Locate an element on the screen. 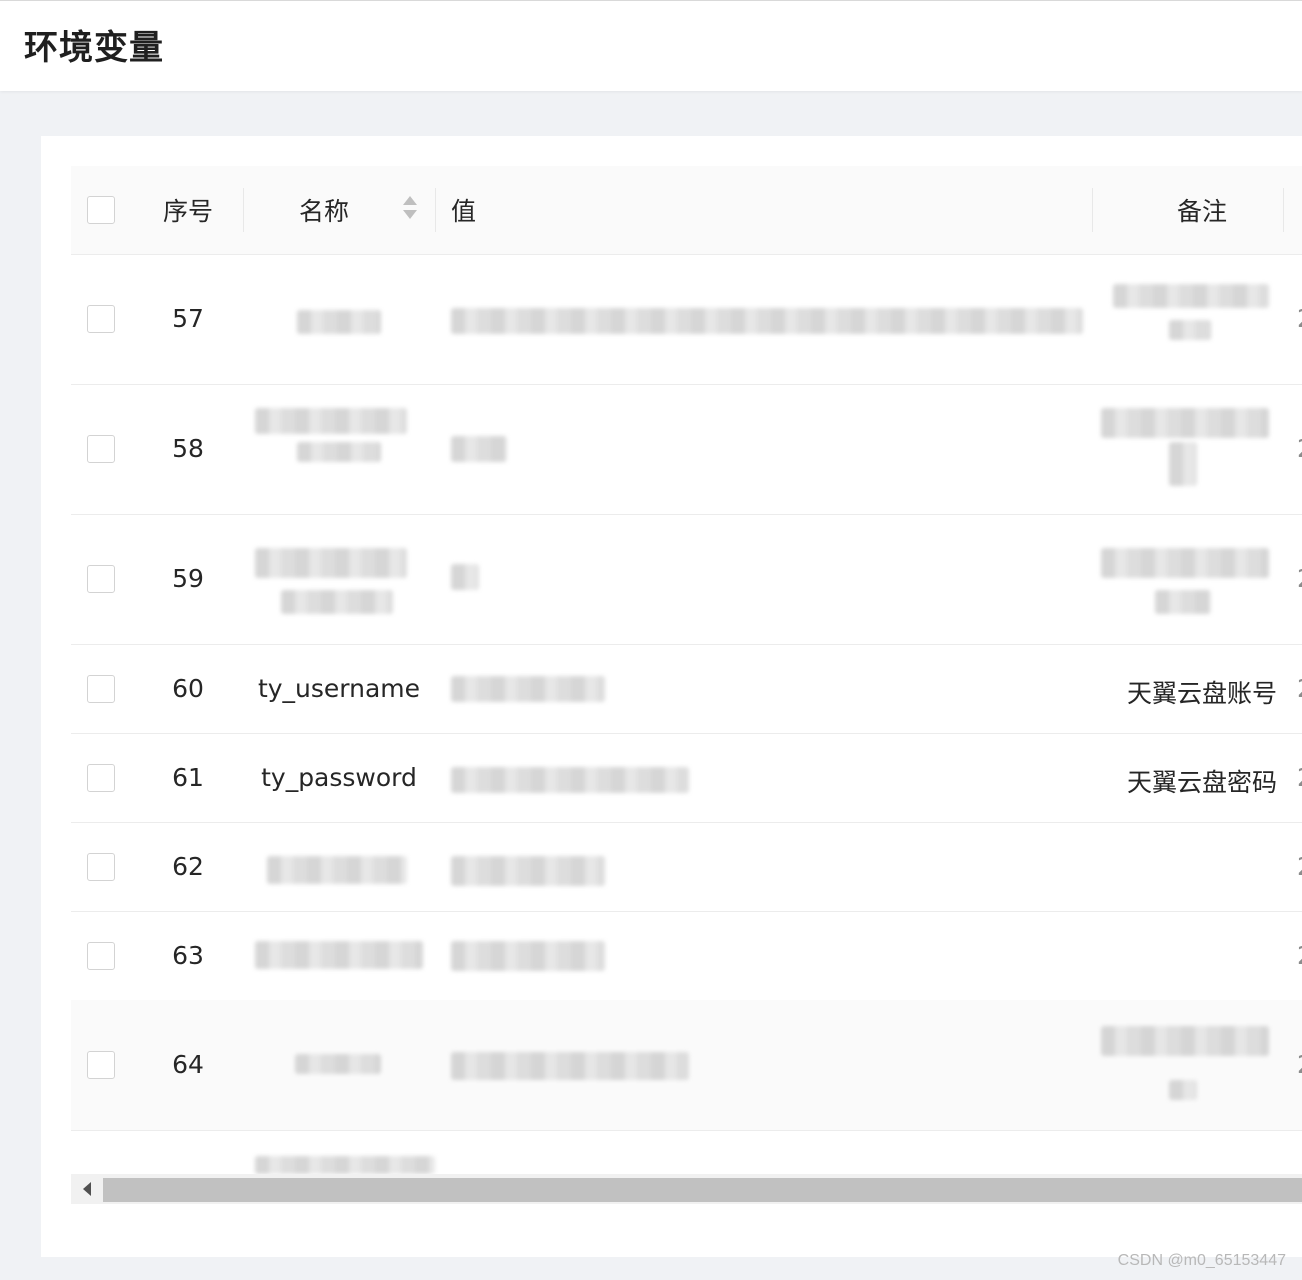  table-header: 序号 名称 值 备注 is located at coordinates (686, 210).